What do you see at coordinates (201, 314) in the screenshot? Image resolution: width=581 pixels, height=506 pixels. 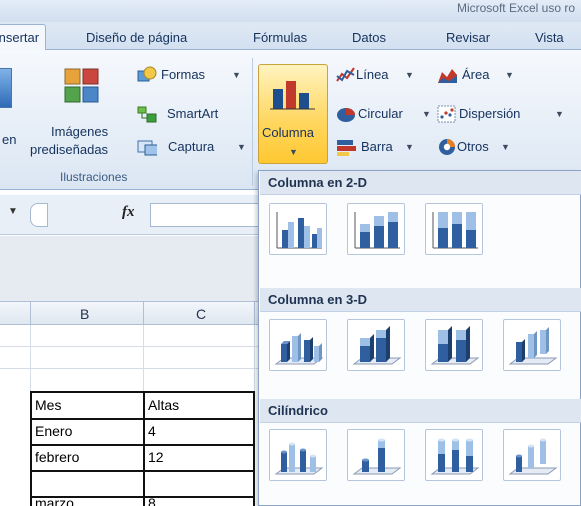 I see `column-header-c: C` at bounding box center [201, 314].